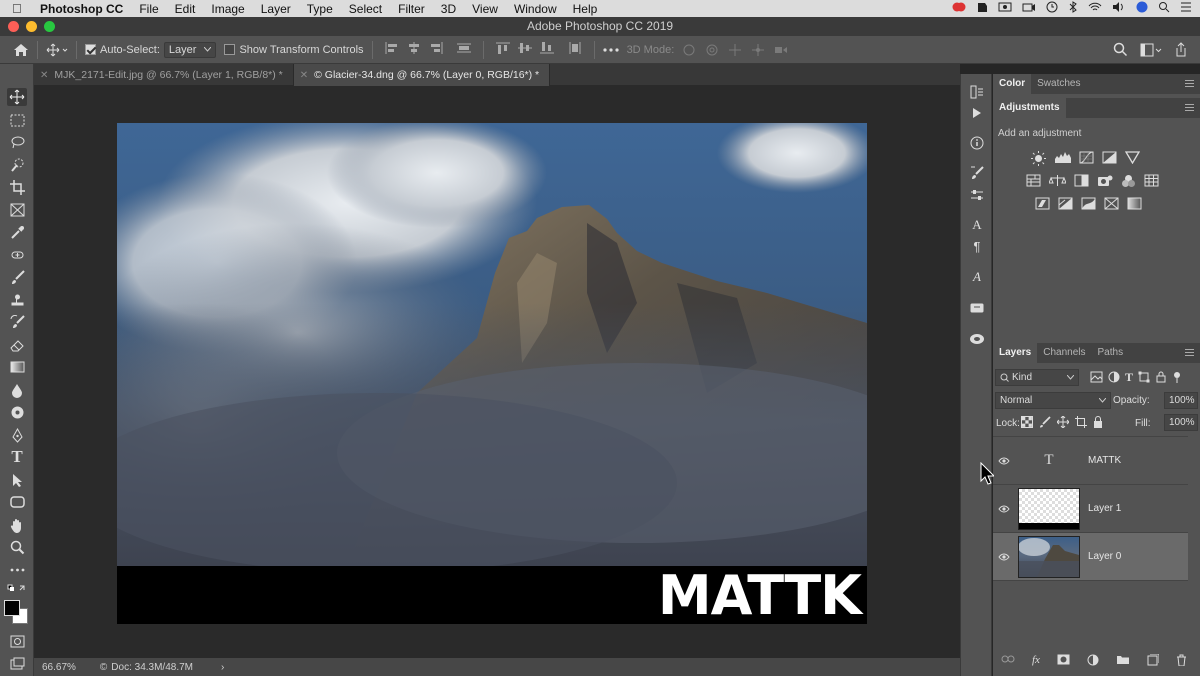 The height and width of the screenshot is (676, 1200). I want to click on history-panel-icon, so click(977, 92).